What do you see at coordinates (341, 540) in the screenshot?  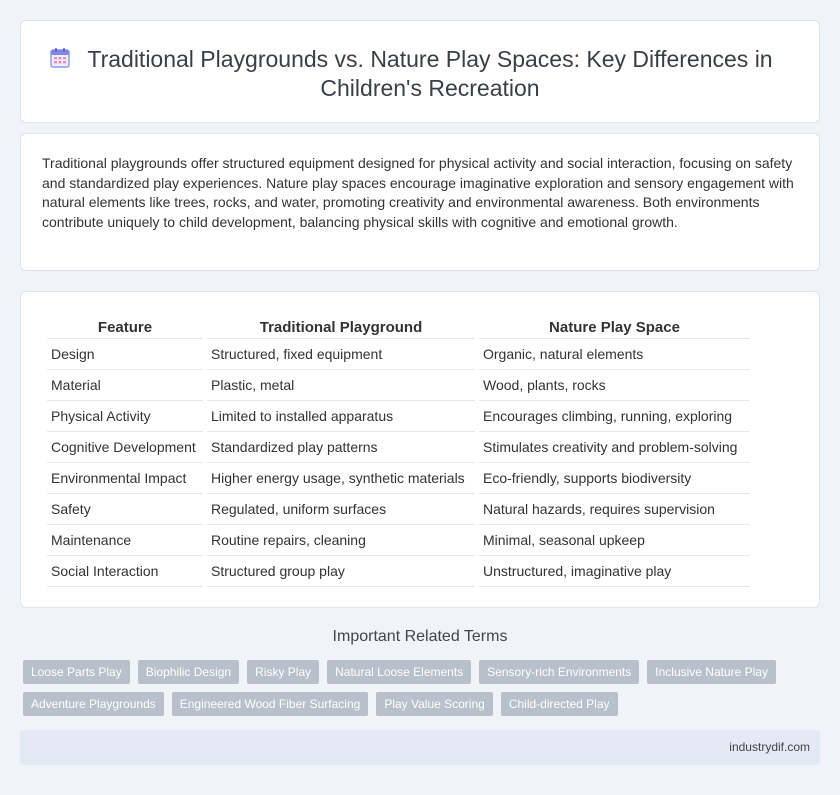 I see `traditional-cell: Routine repairs, cleaning` at bounding box center [341, 540].